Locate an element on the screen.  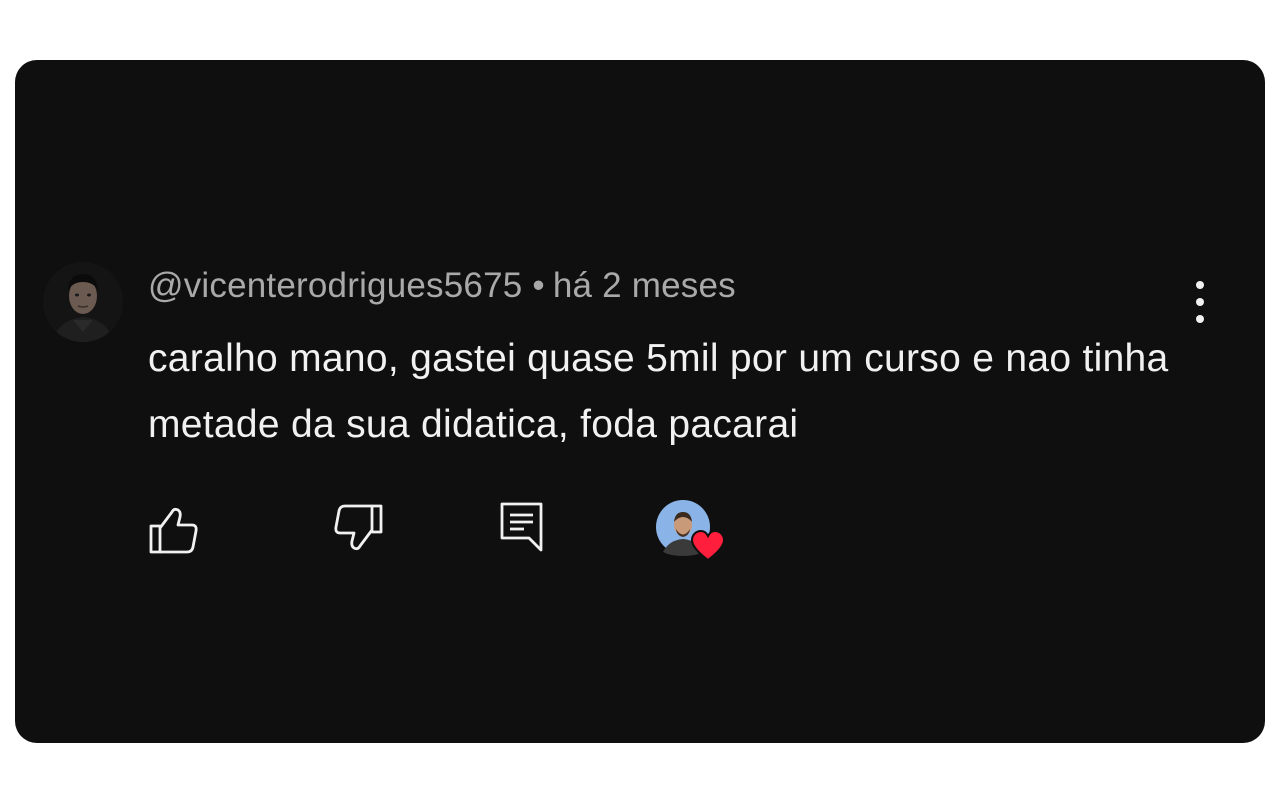
thumbs-down-icon is located at coordinates (358, 527).